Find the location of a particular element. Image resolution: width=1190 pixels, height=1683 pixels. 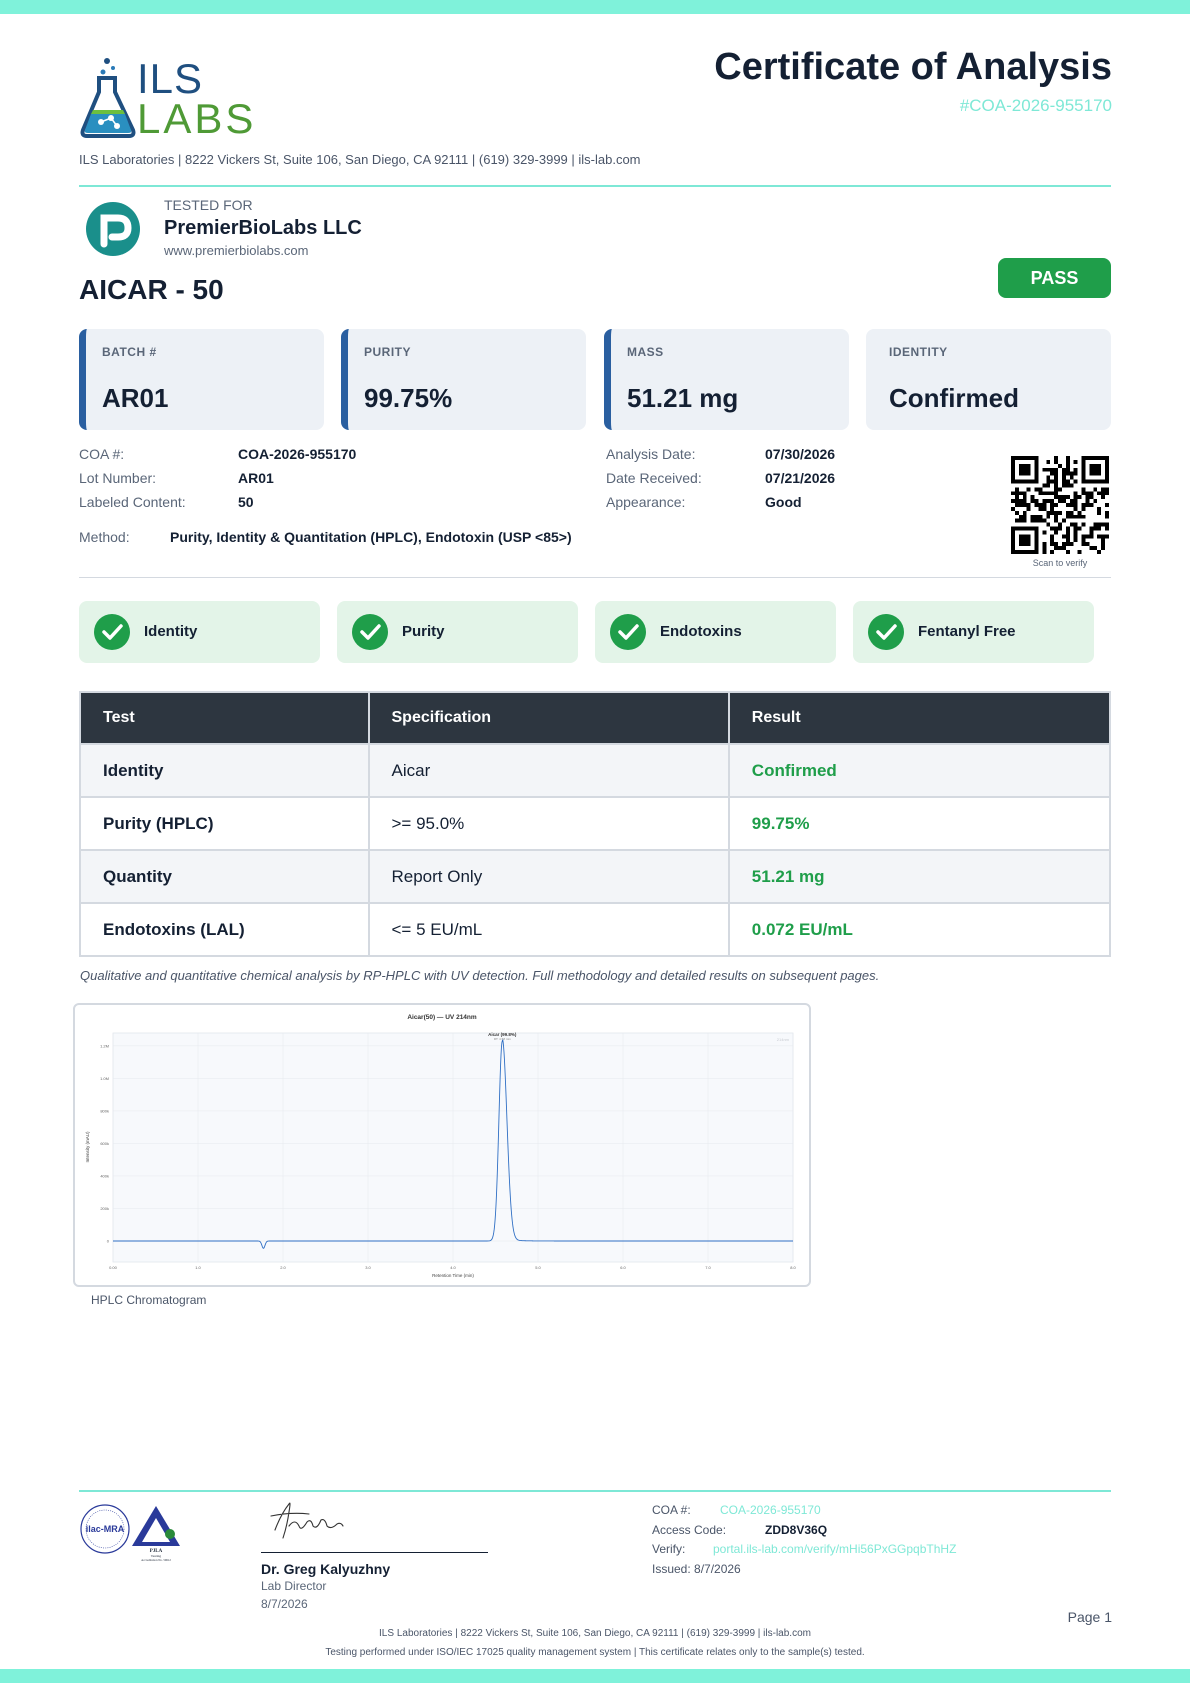

method-key: Method: is located at coordinates (104, 537).